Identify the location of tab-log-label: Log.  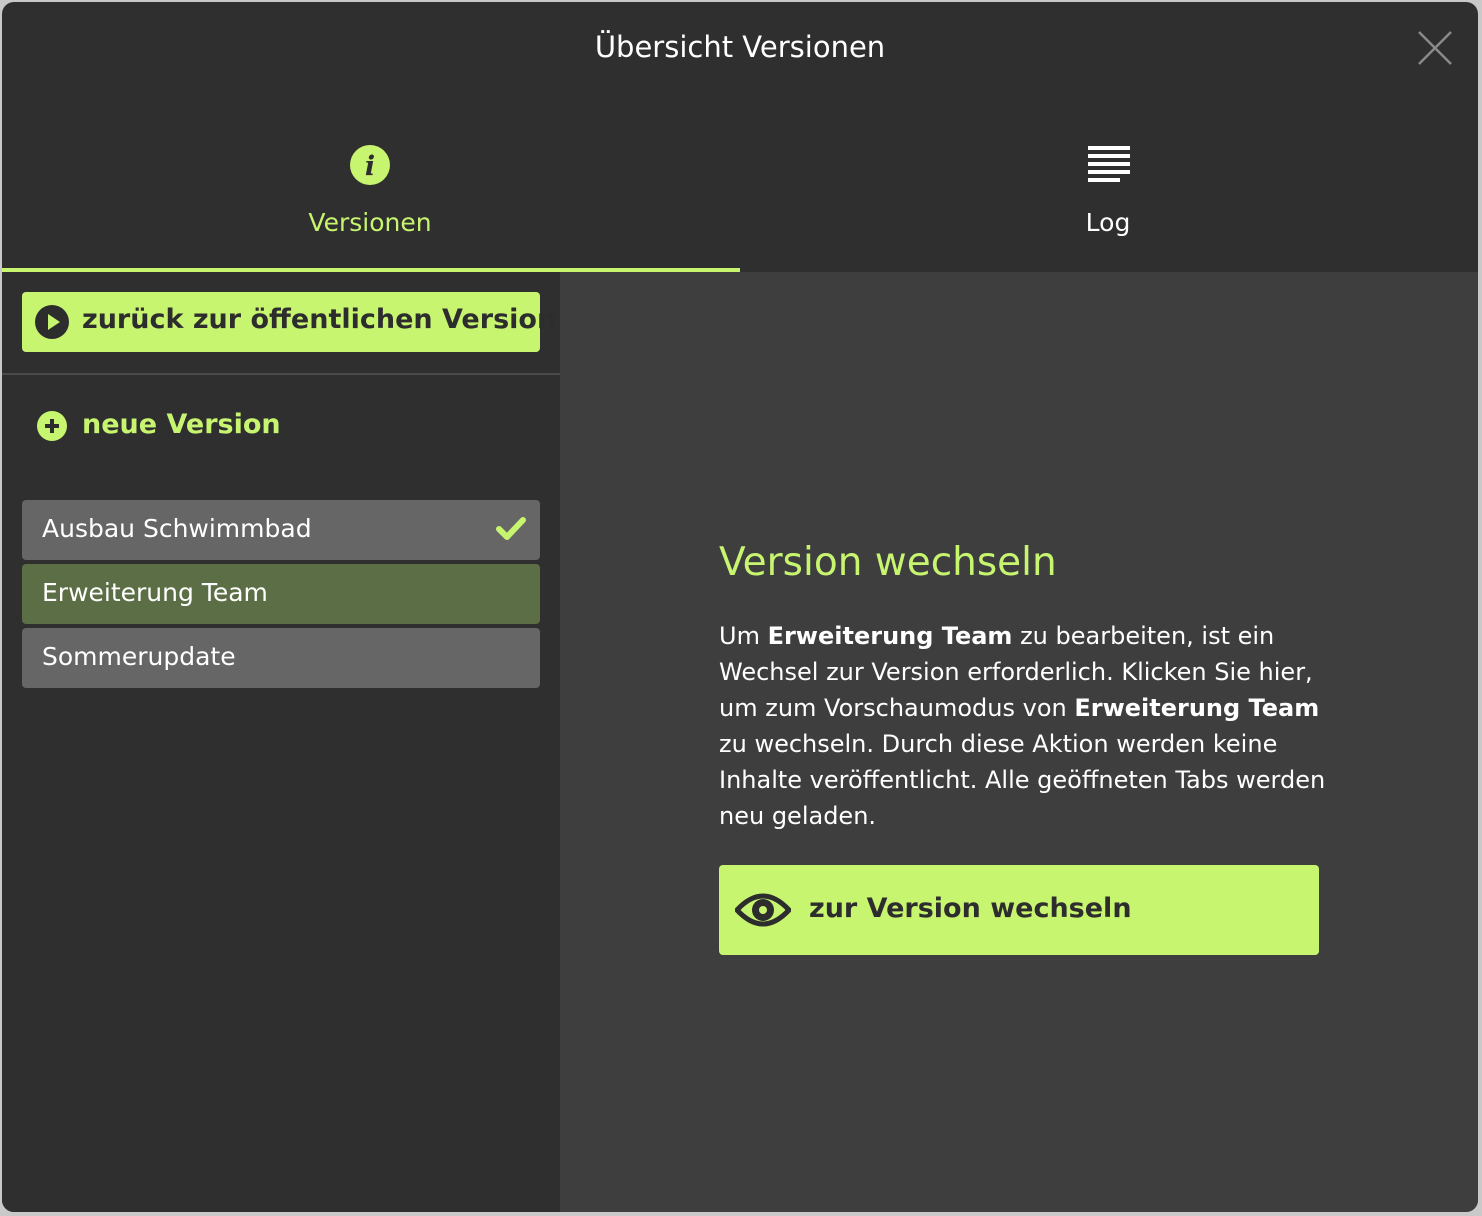
(1108, 222).